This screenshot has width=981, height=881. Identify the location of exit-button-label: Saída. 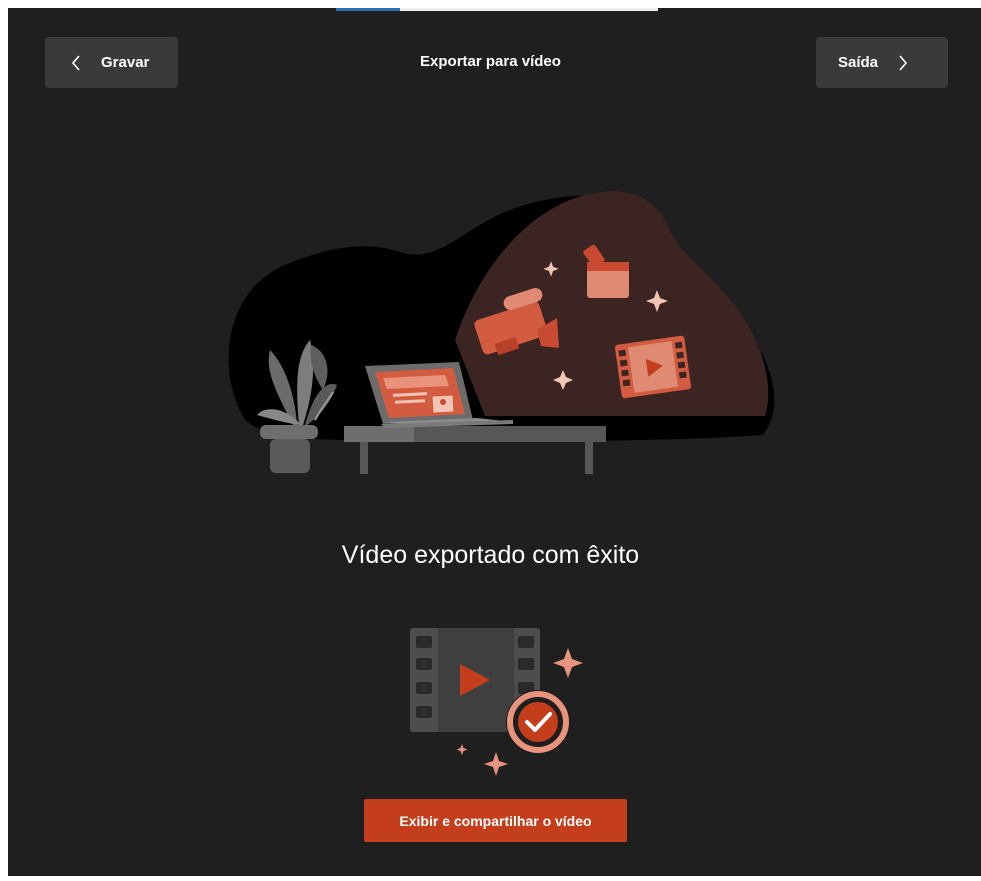
(858, 62).